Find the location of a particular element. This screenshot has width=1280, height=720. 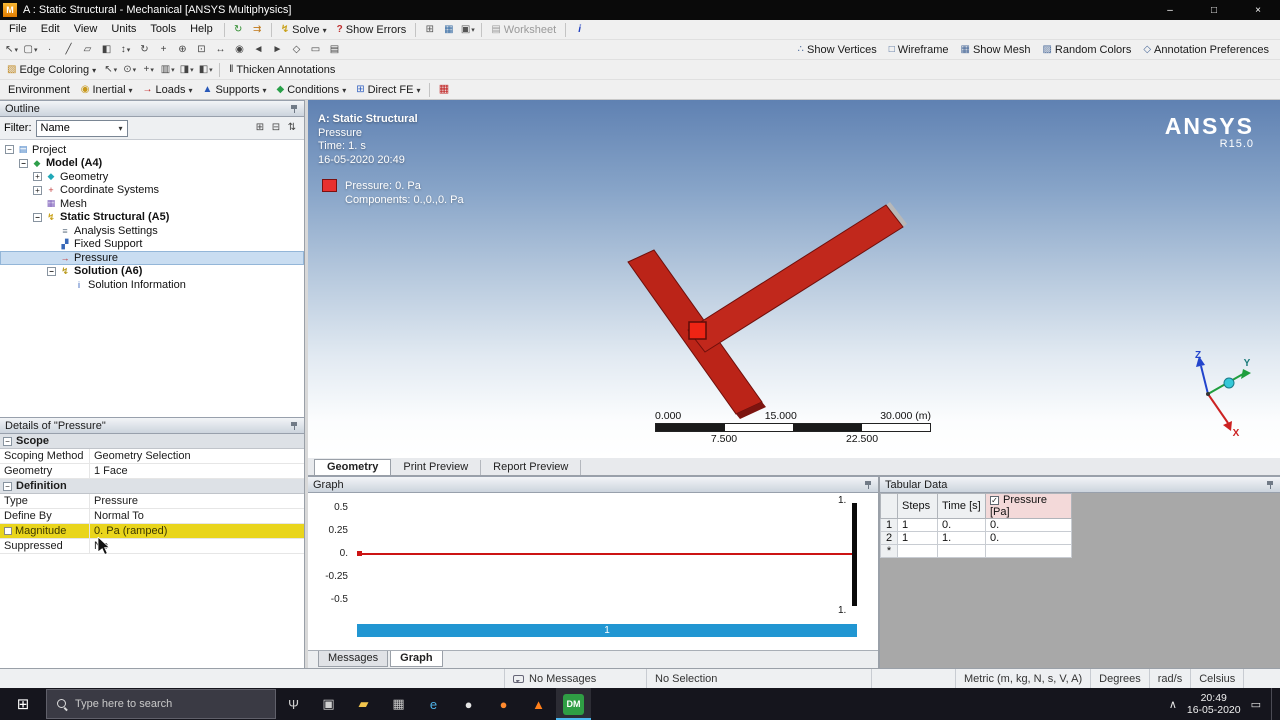

edge-filter-icon: ╱ is located at coordinates (68, 49).